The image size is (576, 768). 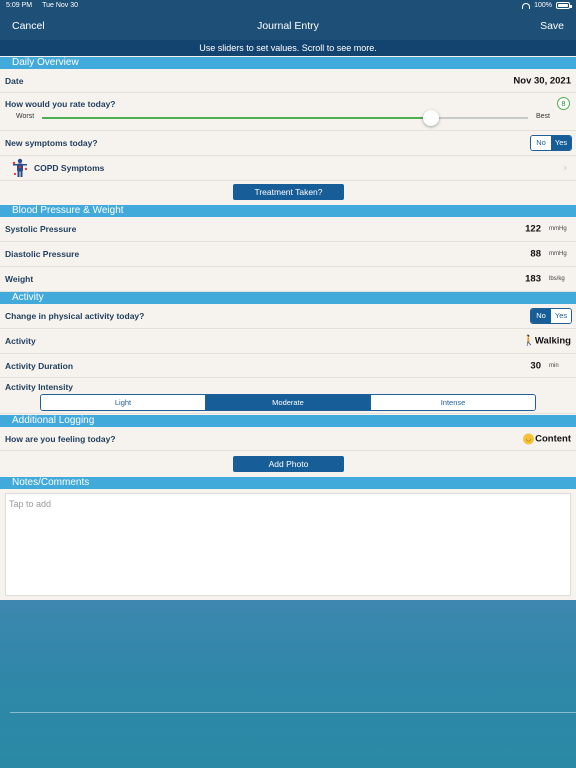 I want to click on activity-row: Activity 🚶 Walking, so click(x=288, y=341).